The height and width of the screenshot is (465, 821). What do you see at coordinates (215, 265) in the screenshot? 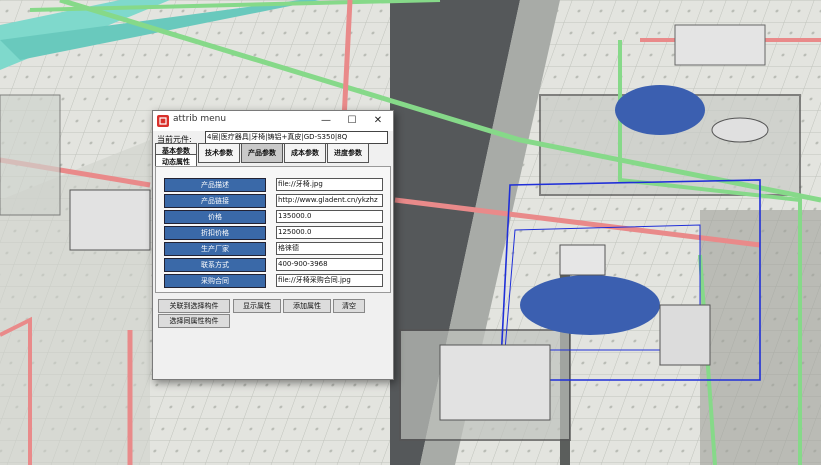
I see `attr-label-contact: 联系方式` at bounding box center [215, 265].